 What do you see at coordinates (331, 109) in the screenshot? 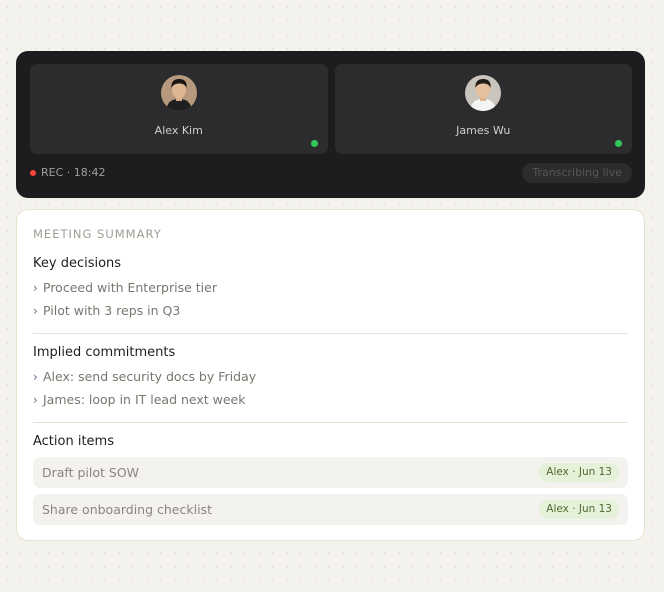
I see `participant-tiles: Alex Kim James Wu` at bounding box center [331, 109].